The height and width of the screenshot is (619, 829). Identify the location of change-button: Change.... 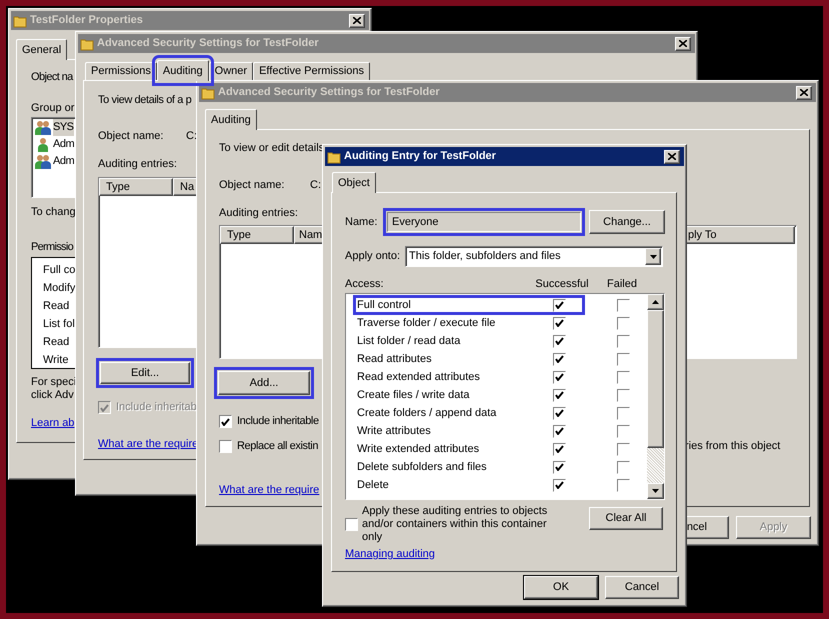
(627, 222).